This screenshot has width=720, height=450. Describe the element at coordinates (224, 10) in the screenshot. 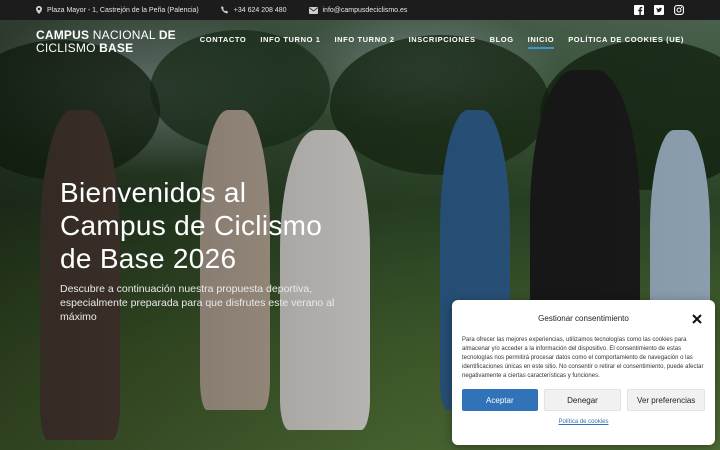

I see `phone-icon` at that location.